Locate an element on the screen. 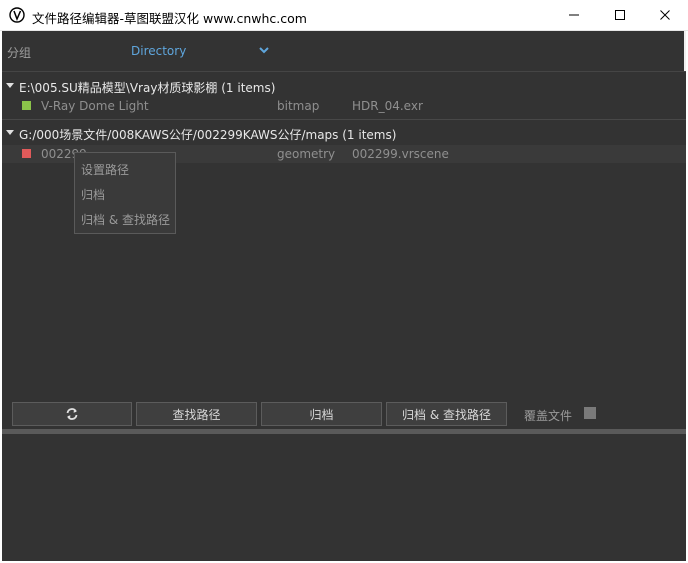 This screenshot has height=563, width=688. group-by-label: 分组 is located at coordinates (19, 53).